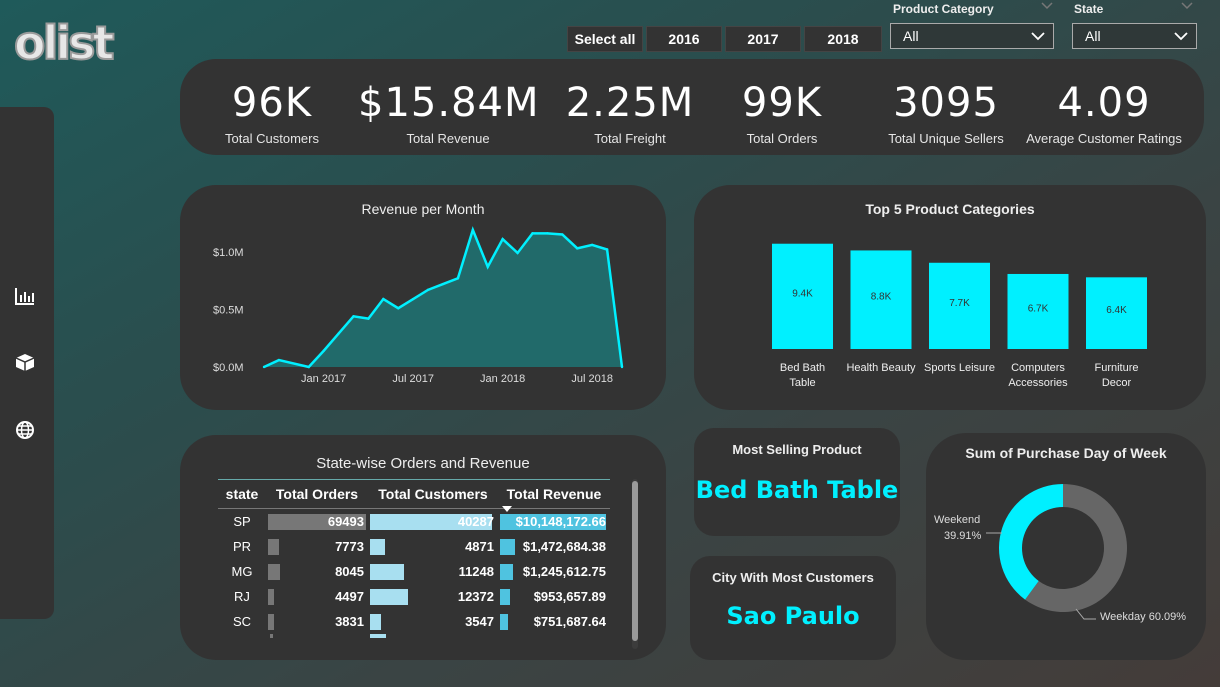 The height and width of the screenshot is (687, 1220). Describe the element at coordinates (1104, 103) in the screenshot. I see `kpi-value: 4.09` at that location.